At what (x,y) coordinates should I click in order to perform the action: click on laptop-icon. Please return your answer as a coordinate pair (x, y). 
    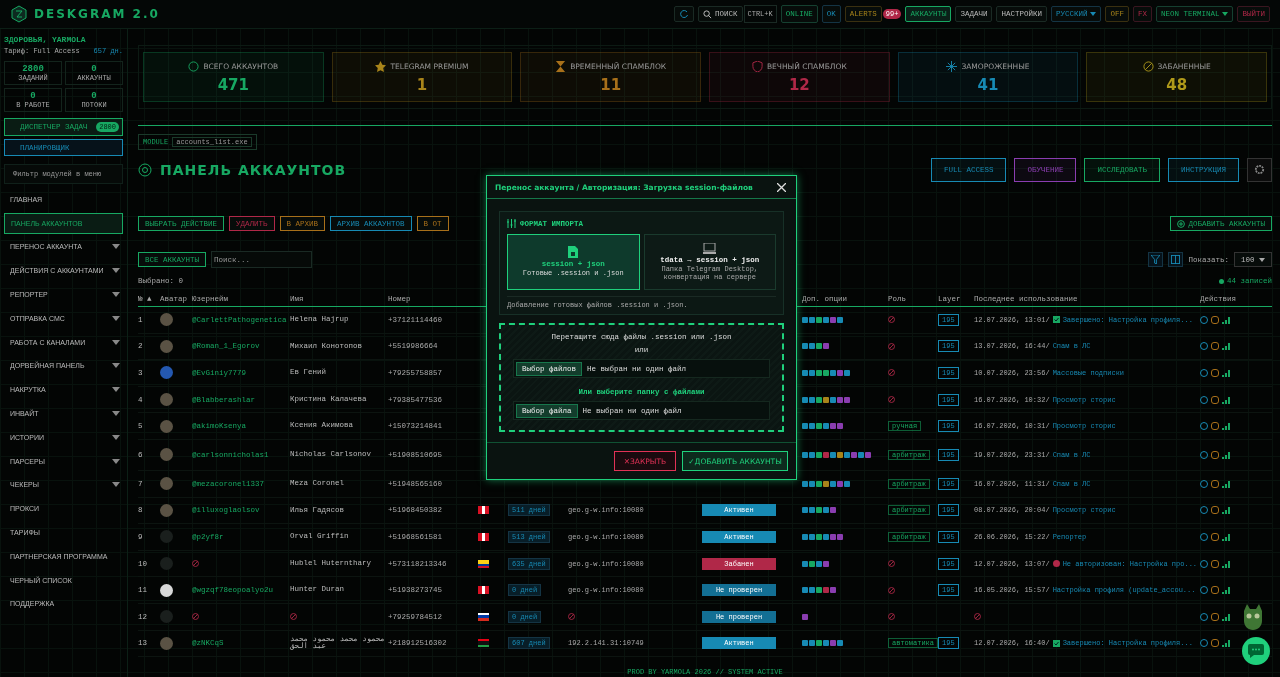
    Looking at the image, I should click on (710, 248).